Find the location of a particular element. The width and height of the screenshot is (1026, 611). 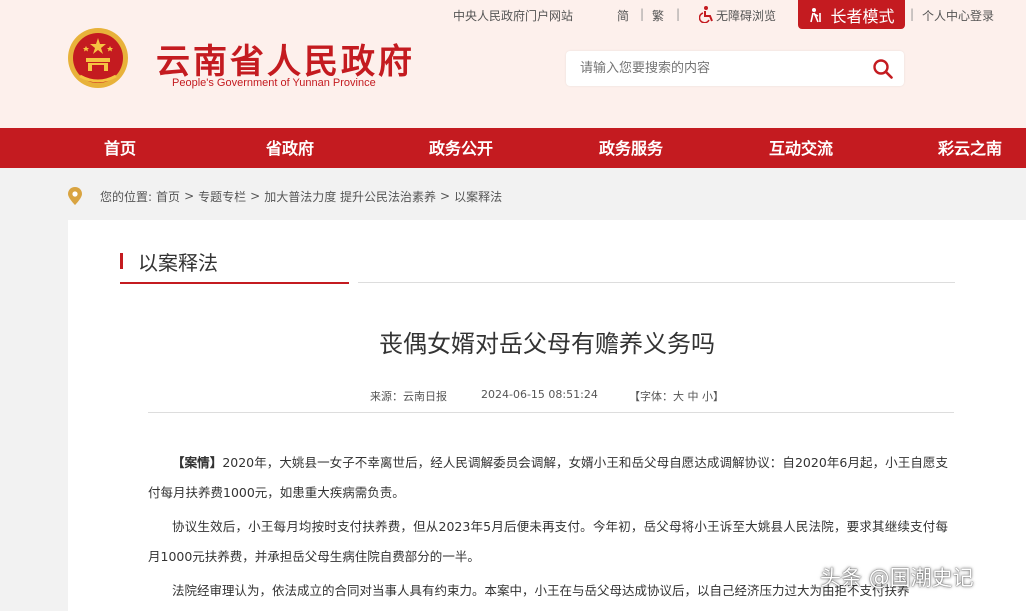

breadcrumb: 您的位置: 首页 > 专题专栏 > 加大普法力度 提升公民法治素养 > 以案释法 is located at coordinates (285, 196).